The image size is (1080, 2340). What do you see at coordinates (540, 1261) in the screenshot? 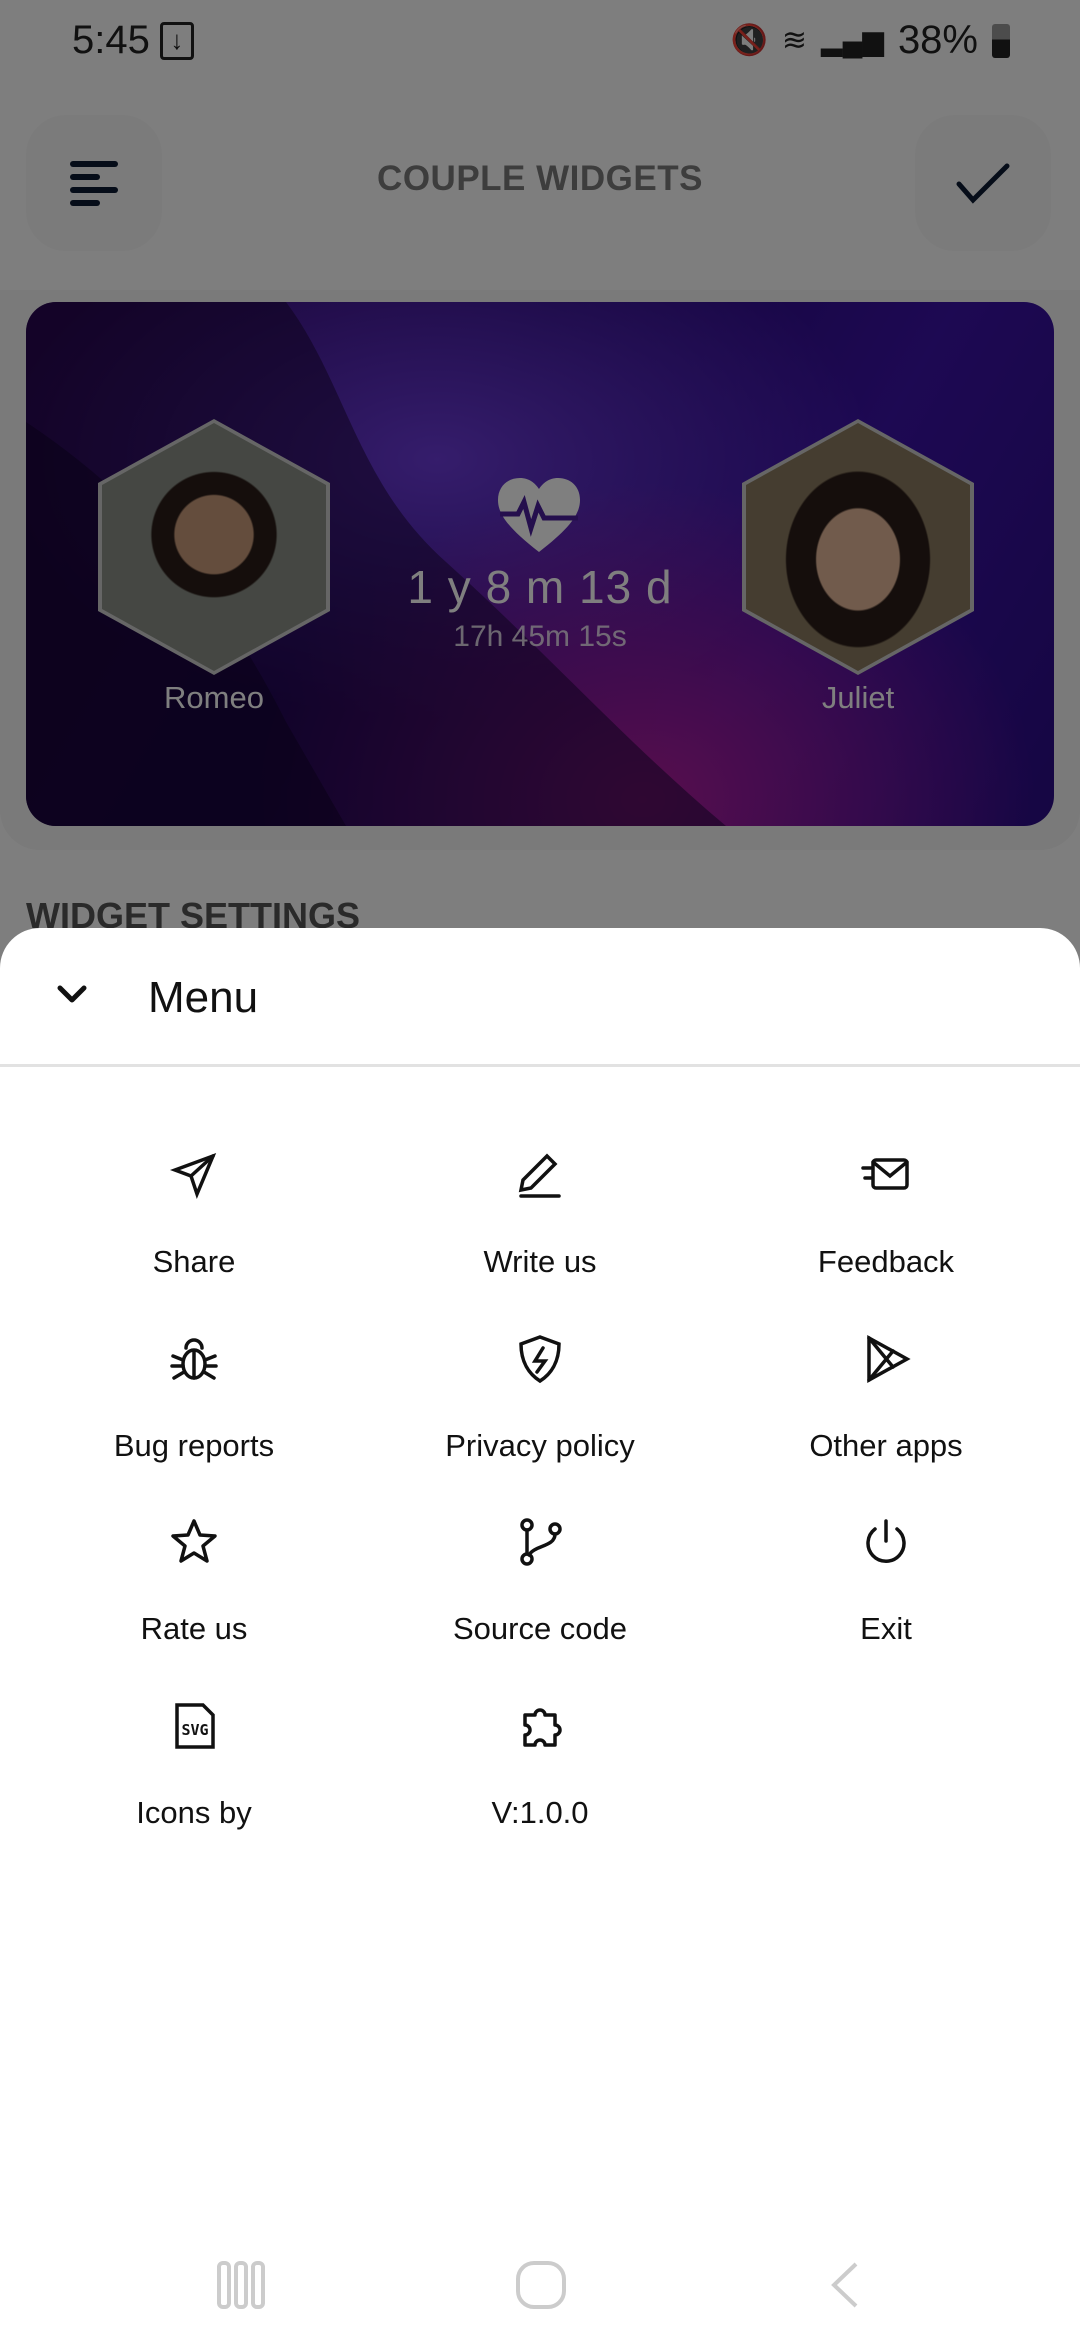
I see `menu-item-label: Write us` at bounding box center [540, 1261].